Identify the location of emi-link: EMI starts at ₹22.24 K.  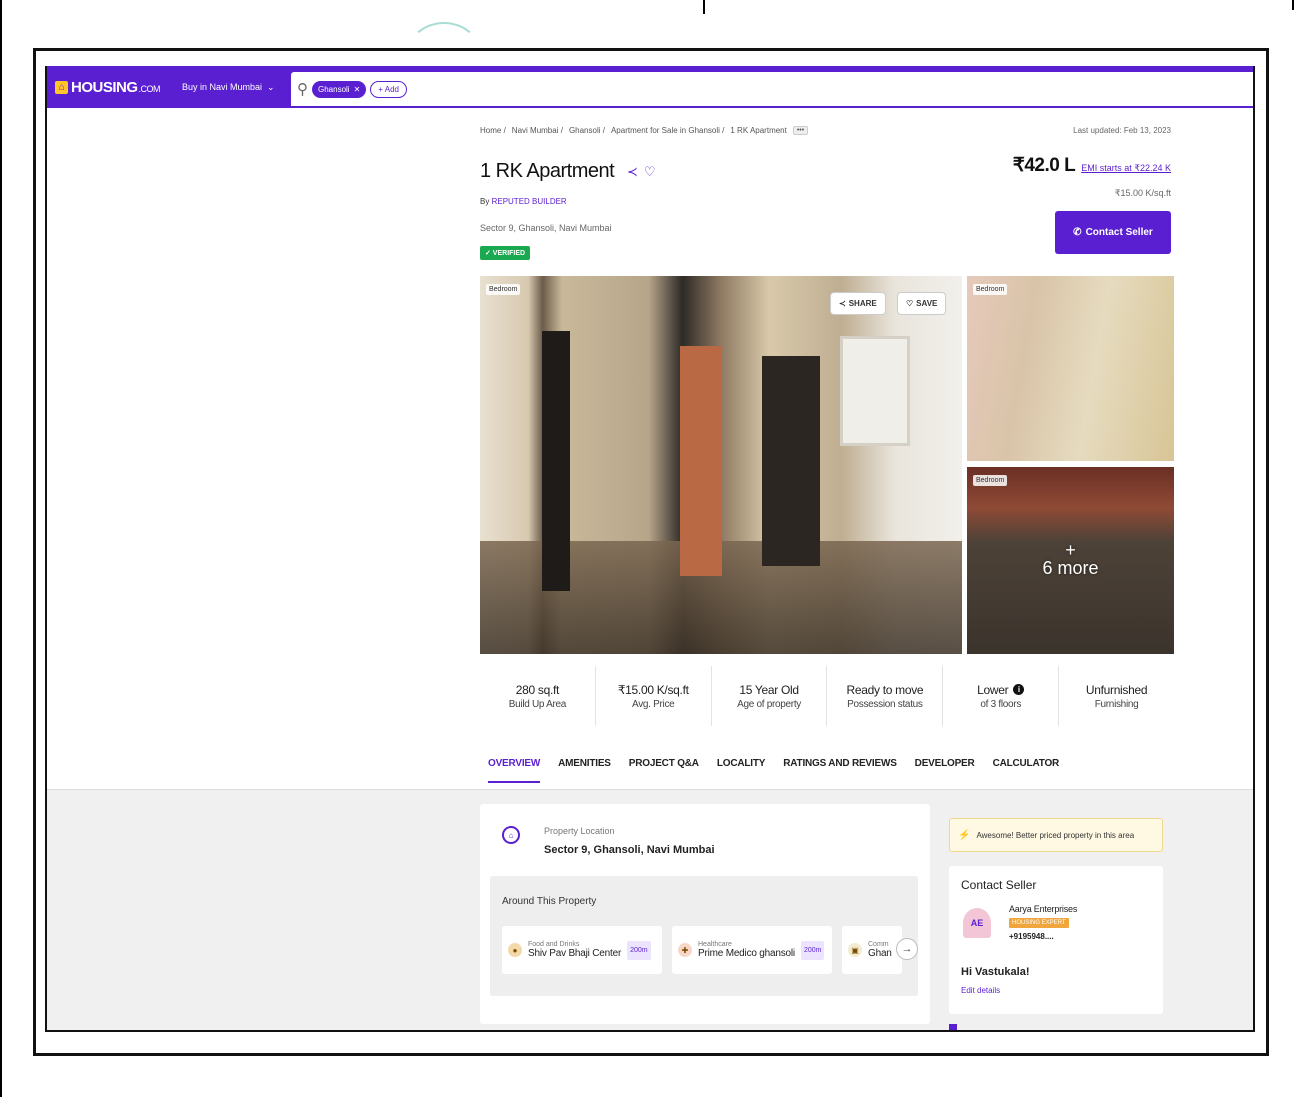
(1126, 168).